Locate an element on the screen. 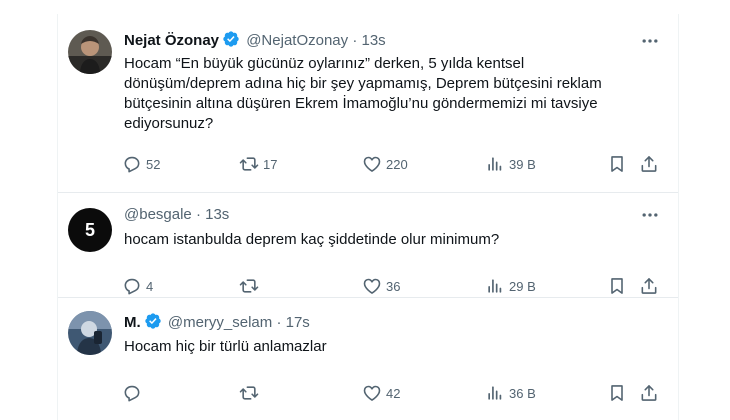 The height and width of the screenshot is (420, 730). views-button: 36 B is located at coordinates (510, 393).